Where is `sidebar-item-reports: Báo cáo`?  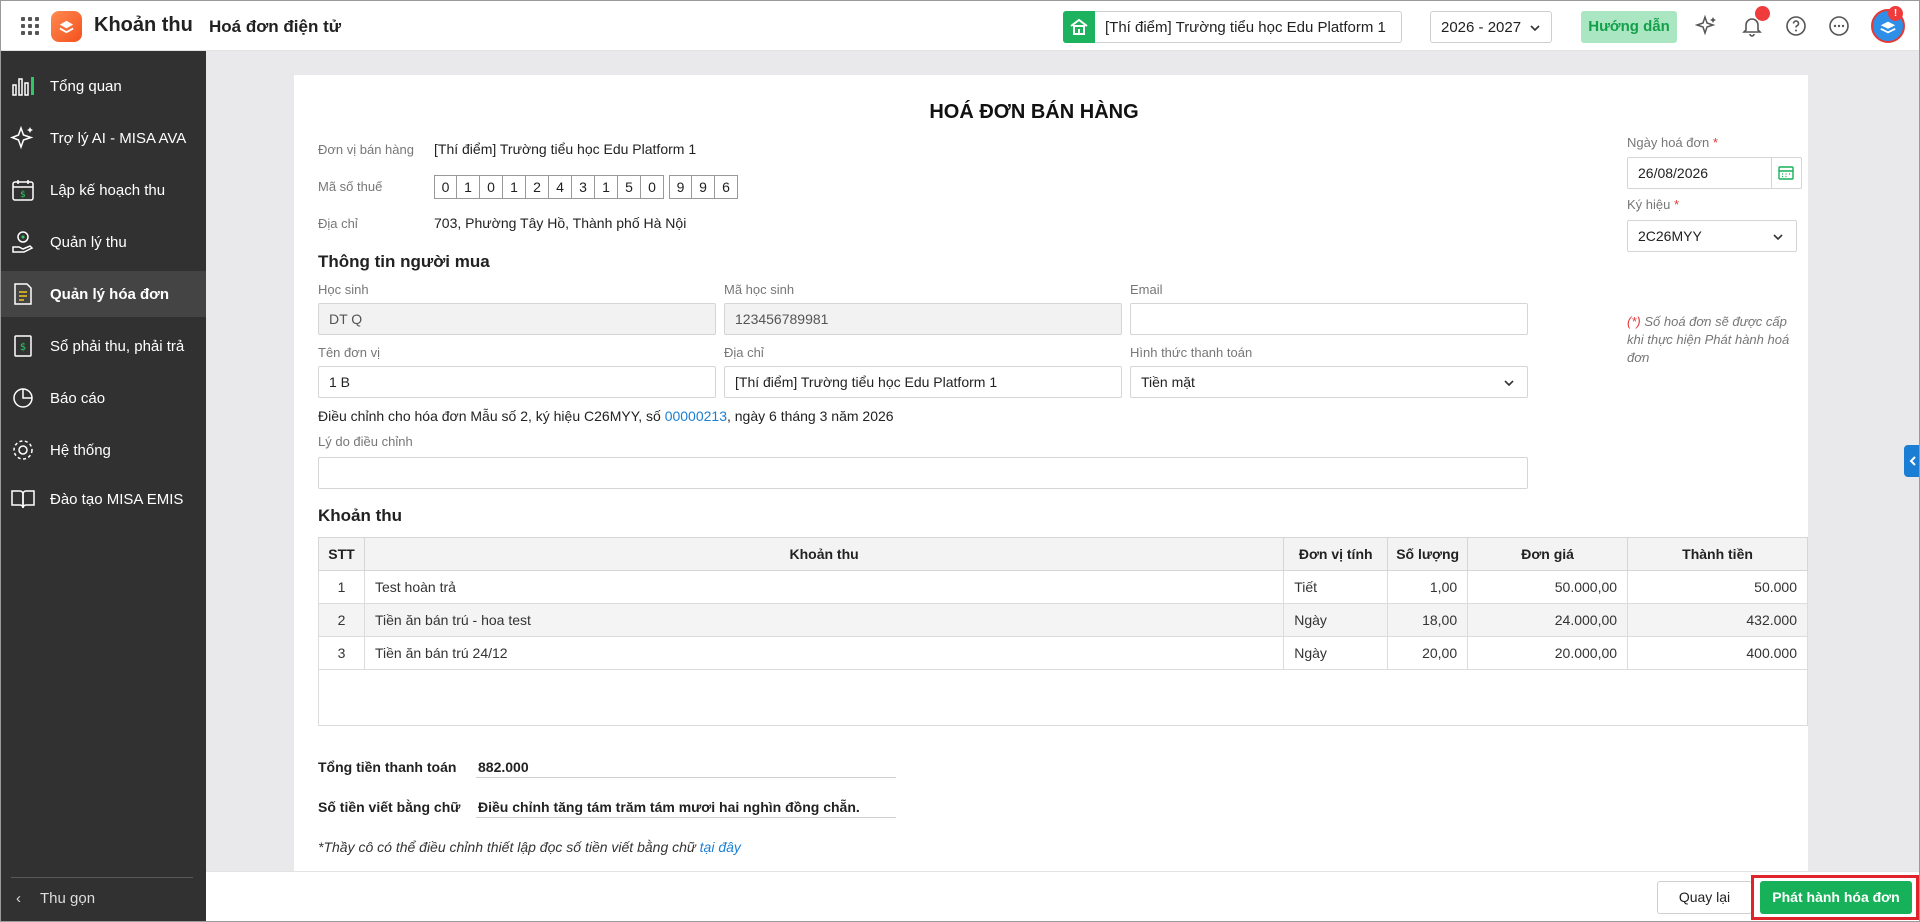
sidebar-item-reports: Báo cáo is located at coordinates (103, 398).